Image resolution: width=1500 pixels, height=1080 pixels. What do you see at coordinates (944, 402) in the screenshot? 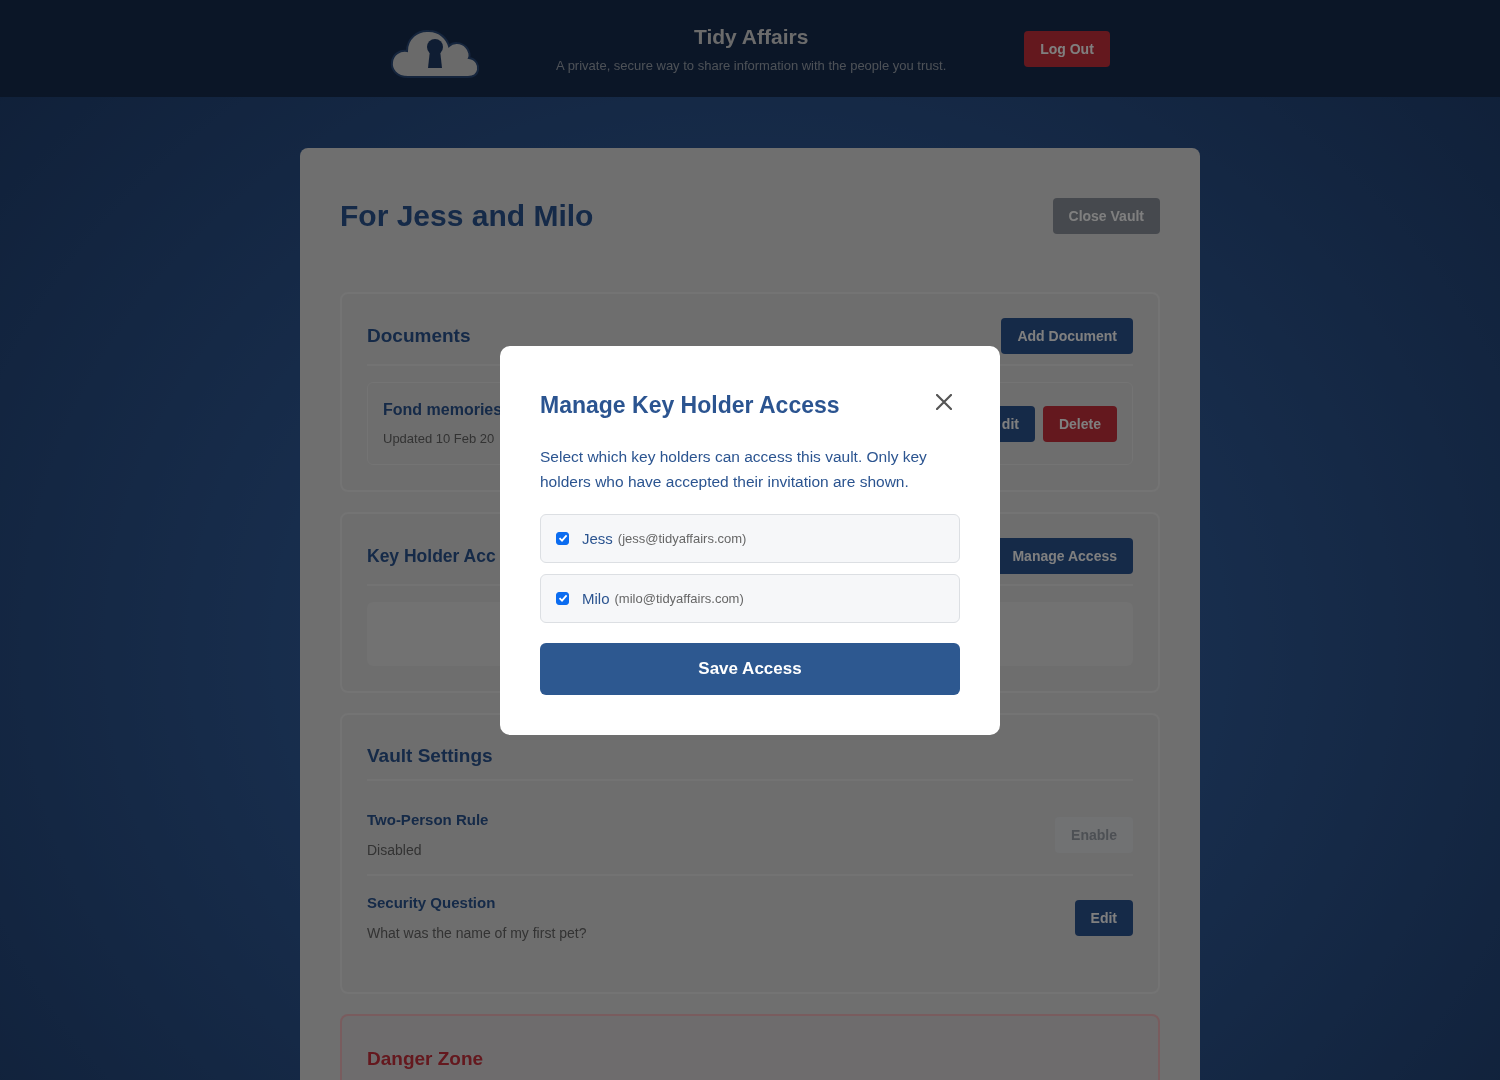
I see `close-icon` at bounding box center [944, 402].